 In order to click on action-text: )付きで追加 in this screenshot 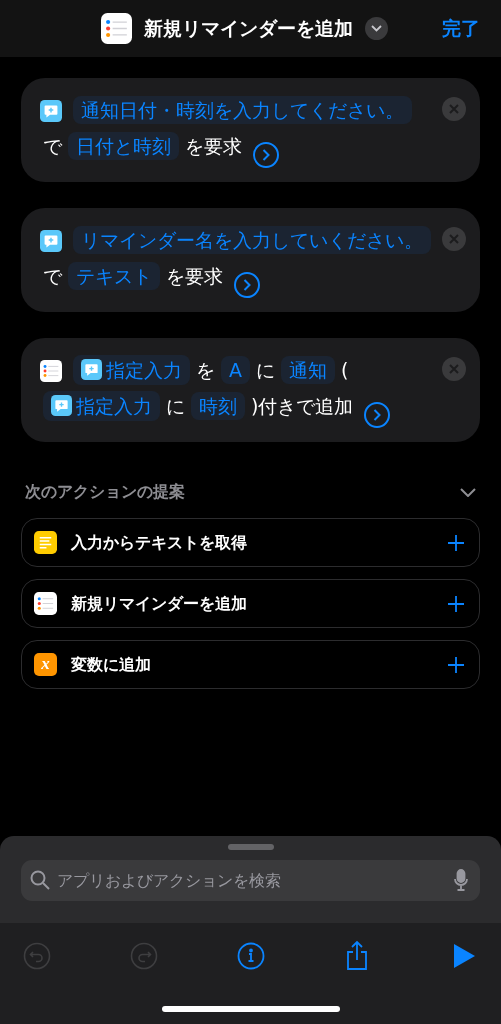, I will do `click(302, 406)`.